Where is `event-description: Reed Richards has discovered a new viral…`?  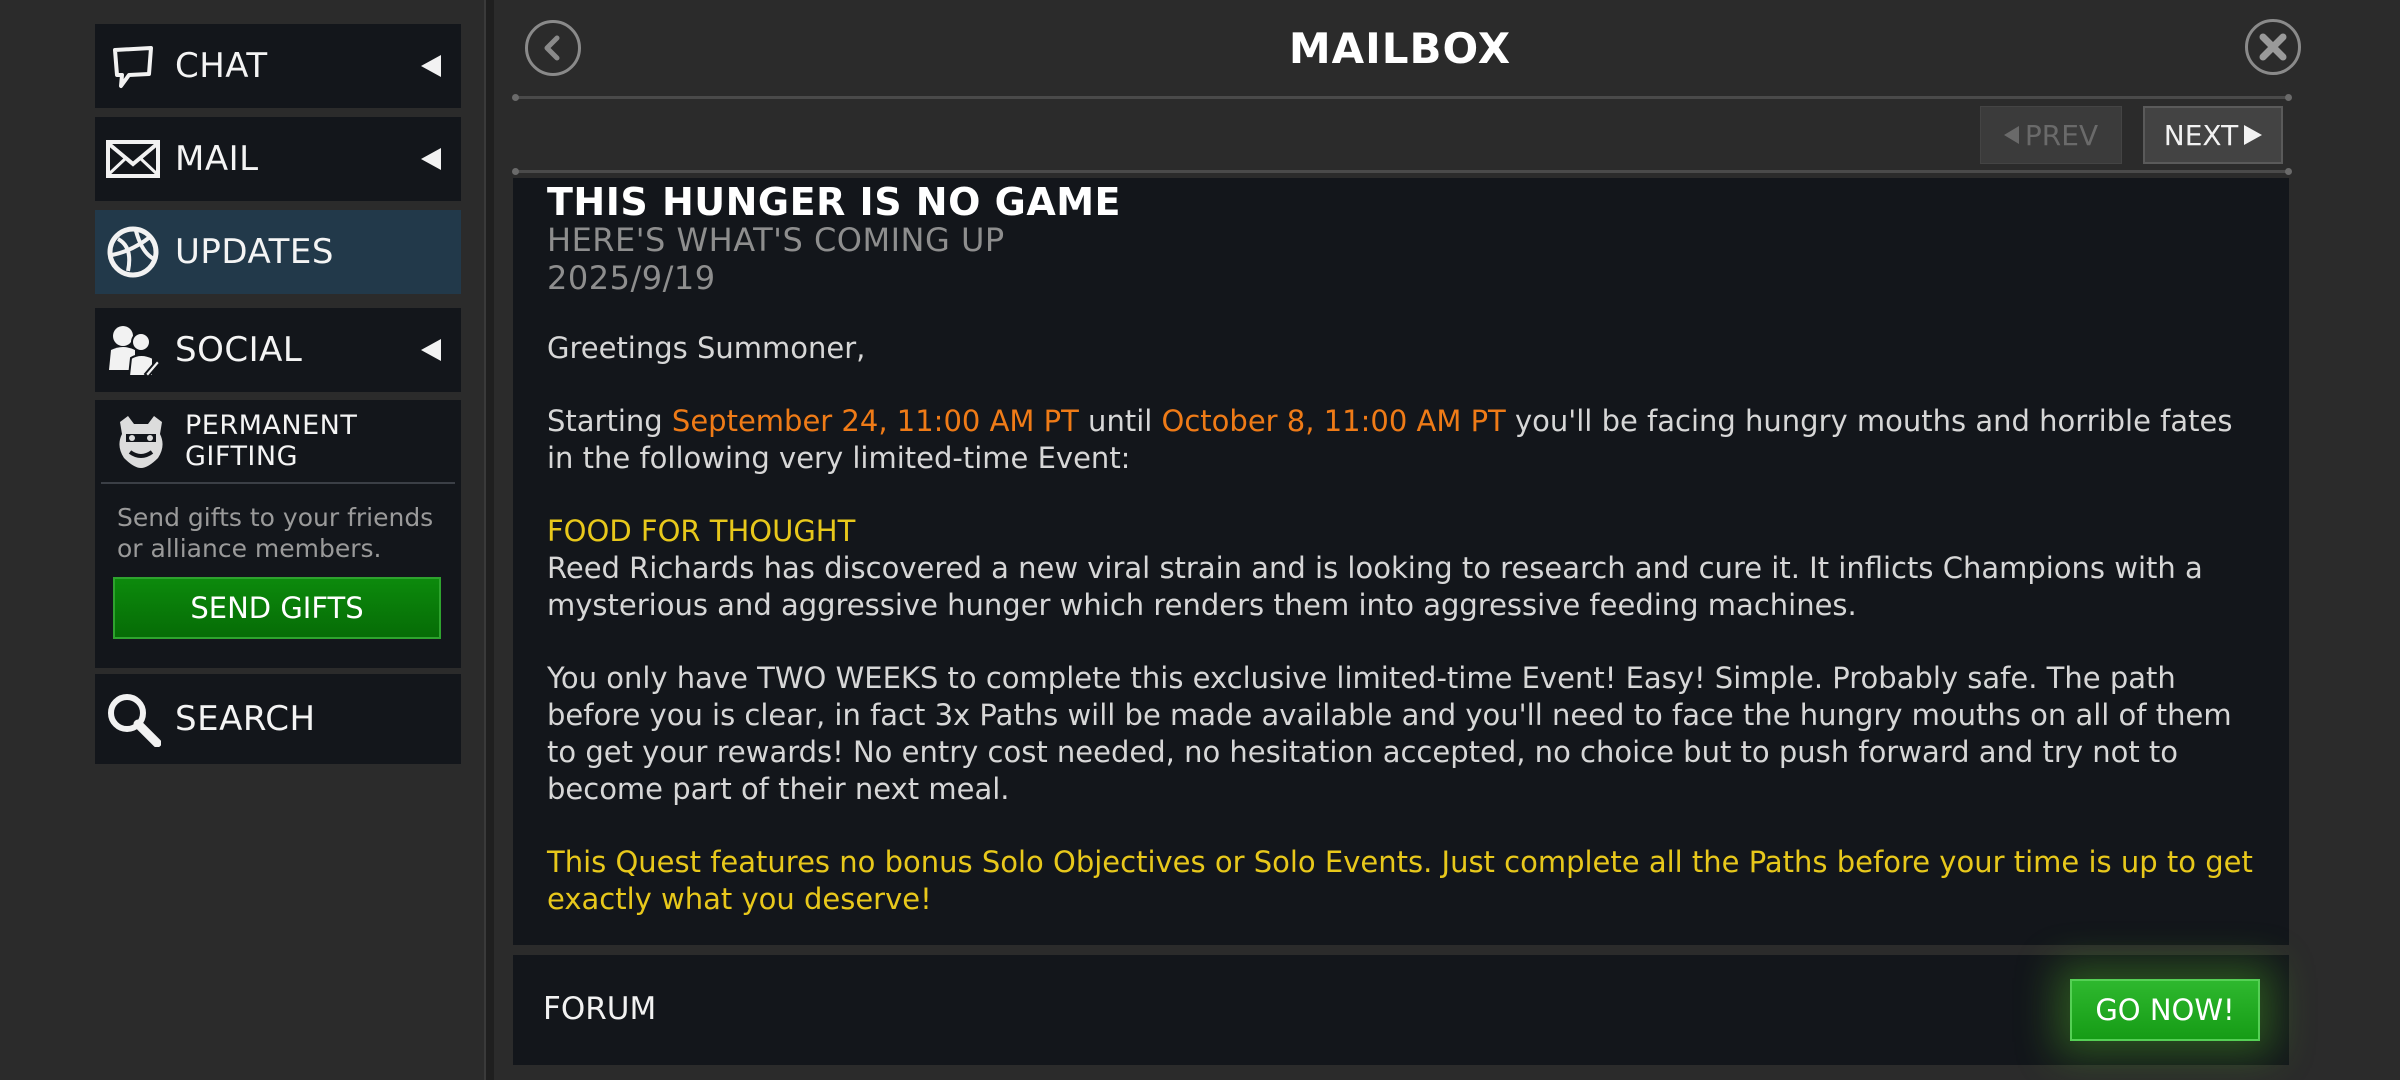
event-description: Reed Richards has discovered a new viral… is located at coordinates (1375, 586).